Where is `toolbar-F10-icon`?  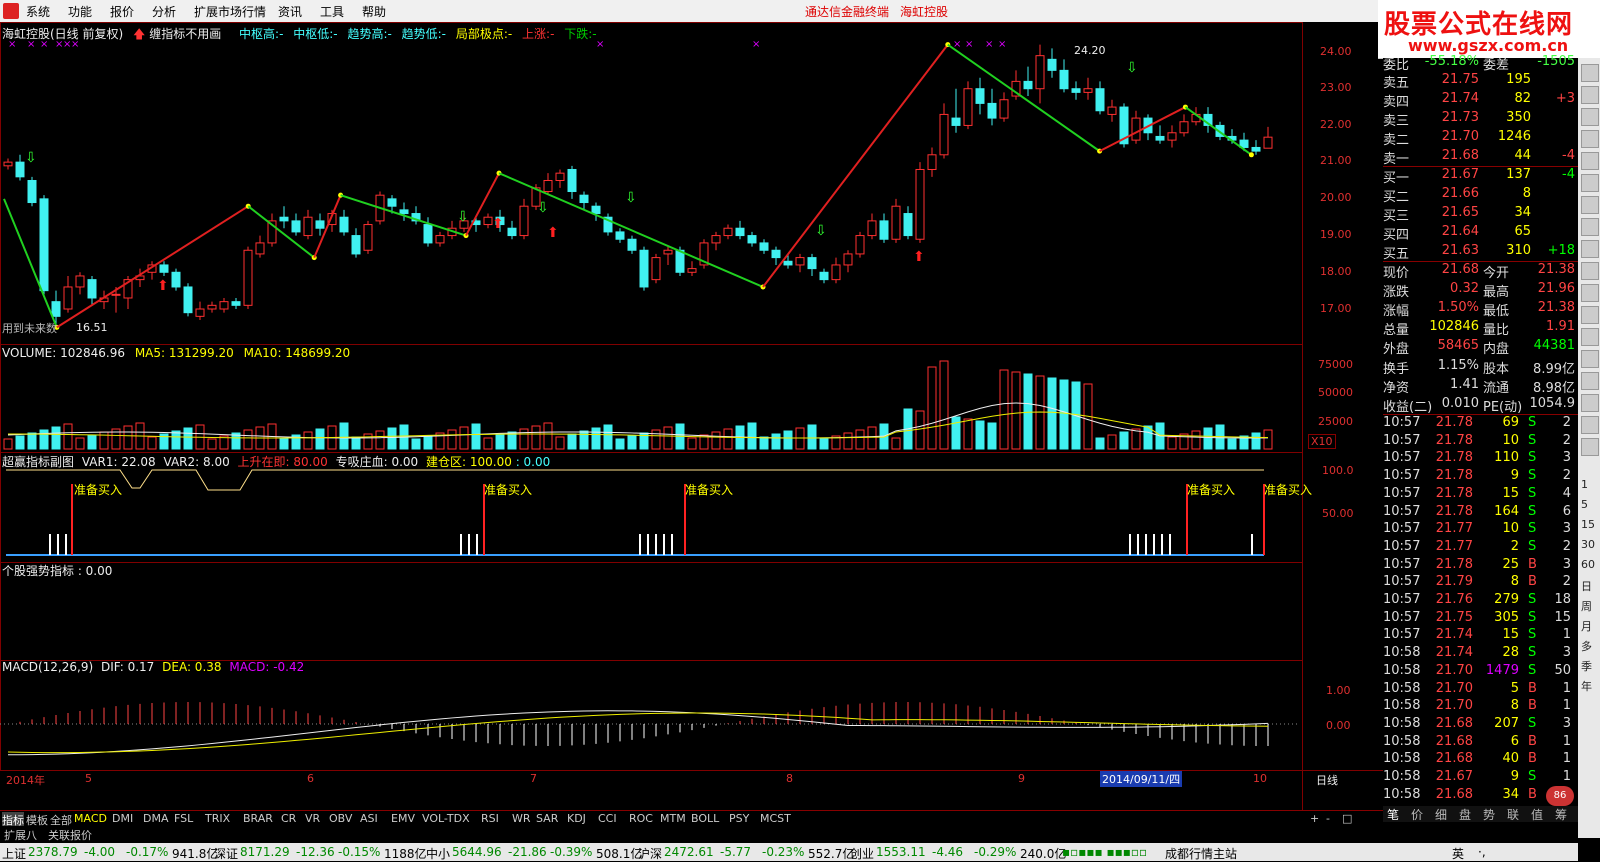
toolbar-F10-icon is located at coordinates (1590, 227).